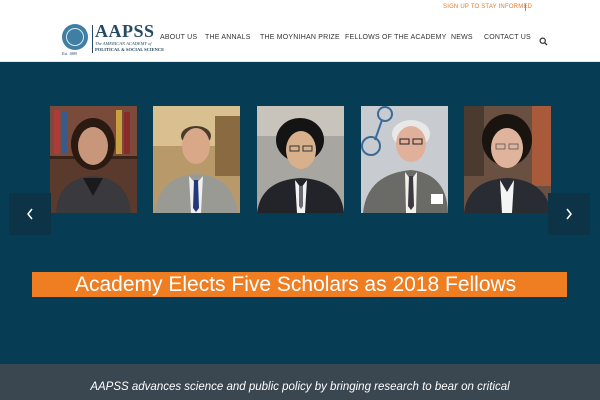  I want to click on chevron-left-icon, so click(30, 214).